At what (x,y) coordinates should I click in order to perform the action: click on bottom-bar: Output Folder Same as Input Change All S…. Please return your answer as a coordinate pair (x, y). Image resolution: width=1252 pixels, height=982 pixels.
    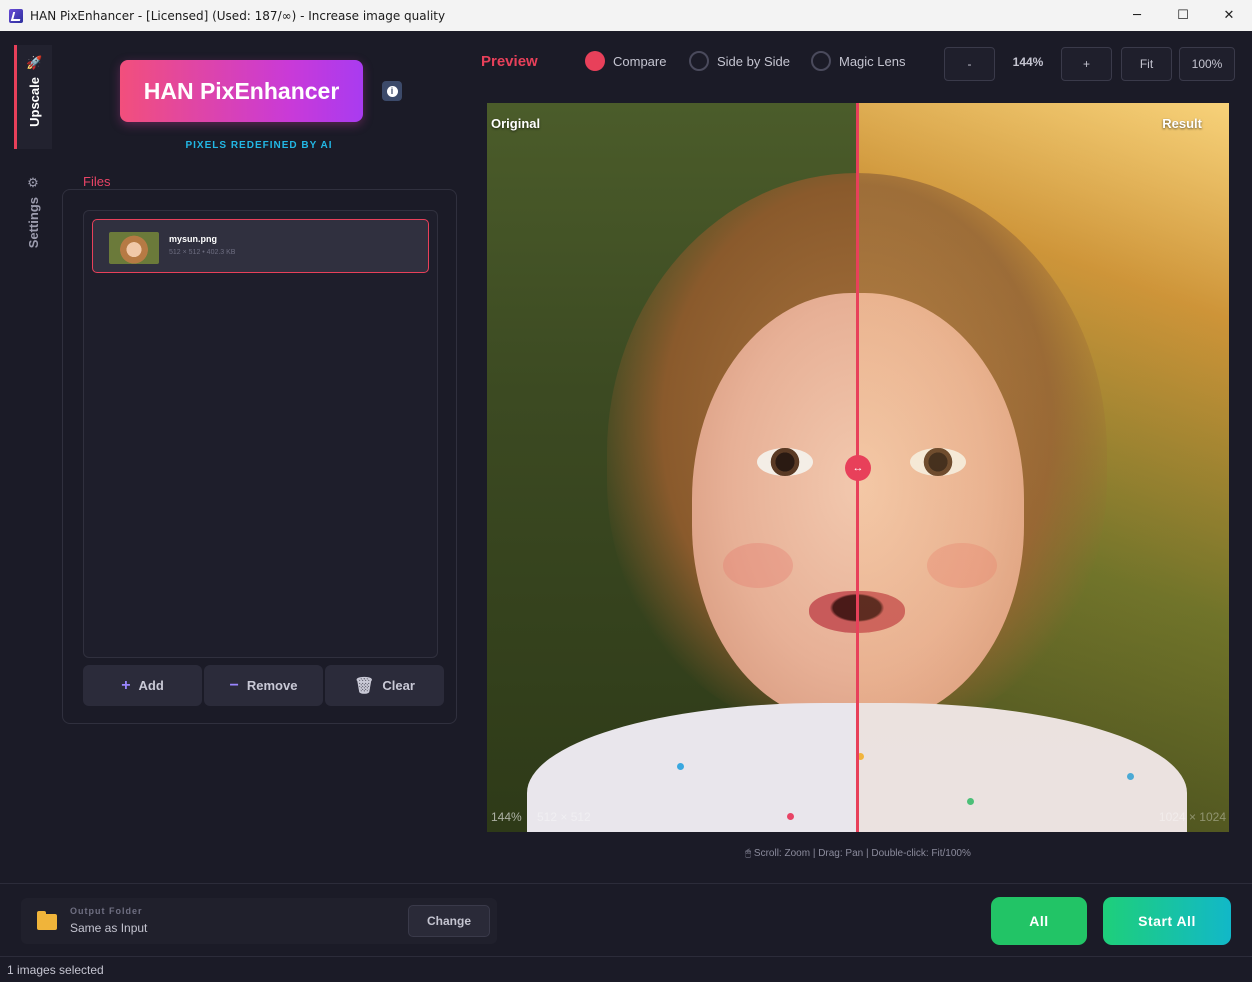
    Looking at the image, I should click on (626, 919).